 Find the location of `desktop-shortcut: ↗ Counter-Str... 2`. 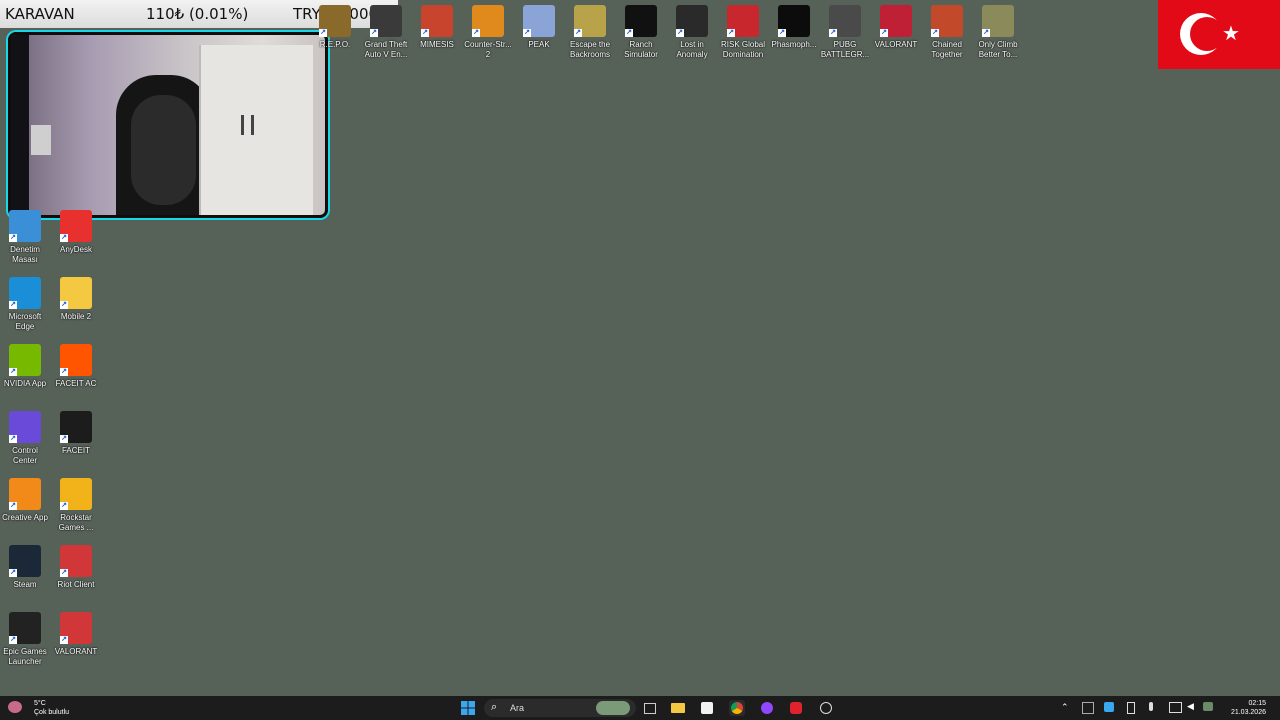

desktop-shortcut: ↗ Counter-Str... 2 is located at coordinates (488, 32).